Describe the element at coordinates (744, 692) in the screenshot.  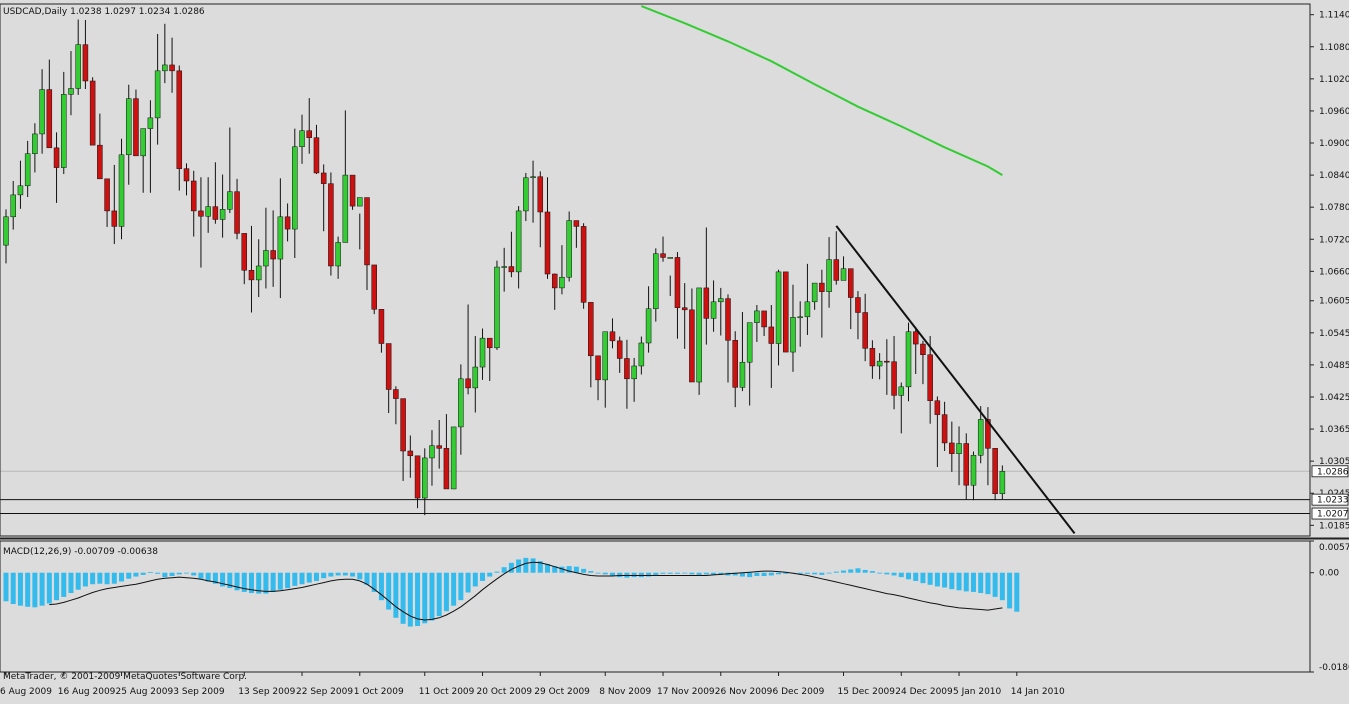
I see `date-tick-label: 26 Nov 2009` at that location.